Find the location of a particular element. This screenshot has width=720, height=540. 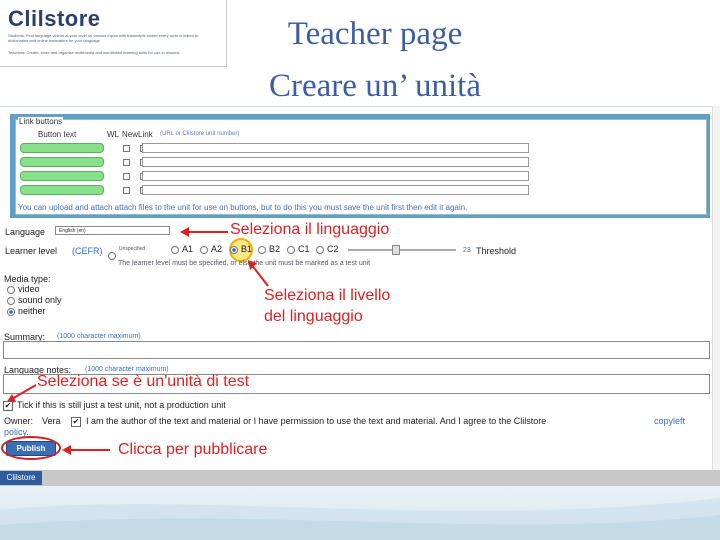

level-b1: B1 is located at coordinates (241, 249).